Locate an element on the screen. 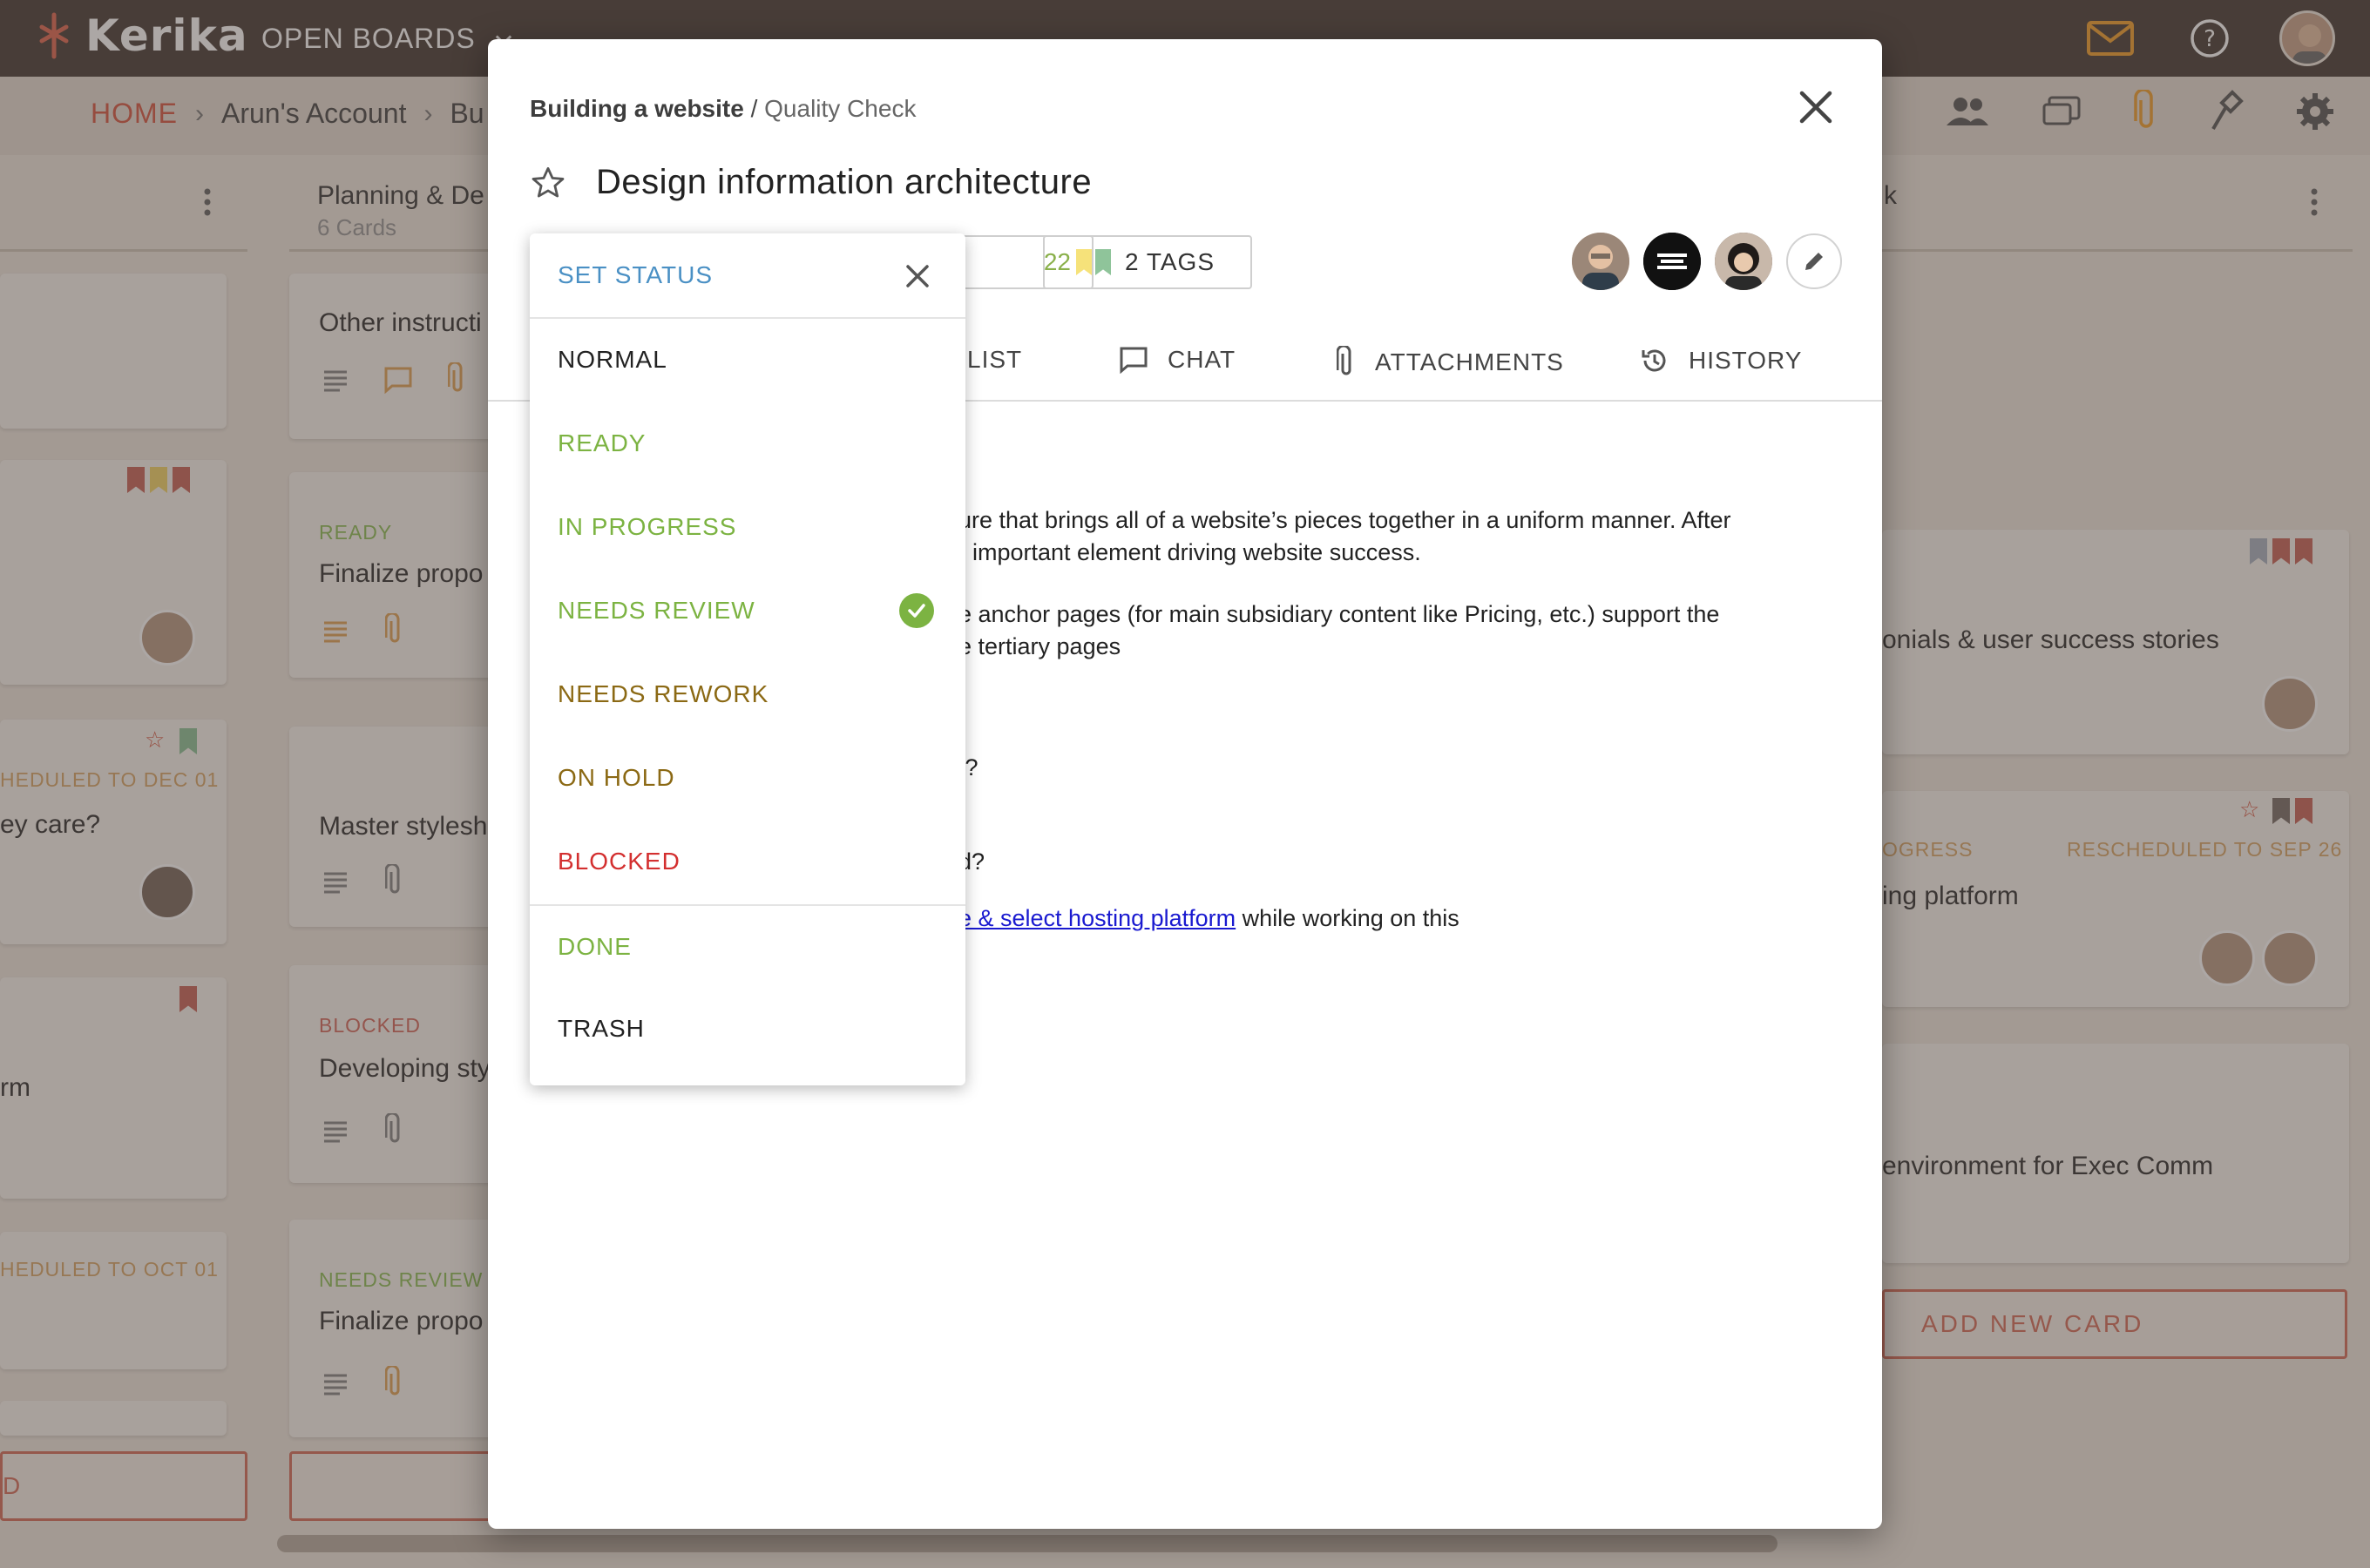  card-title-row: Design information architecture is located at coordinates (811, 182).